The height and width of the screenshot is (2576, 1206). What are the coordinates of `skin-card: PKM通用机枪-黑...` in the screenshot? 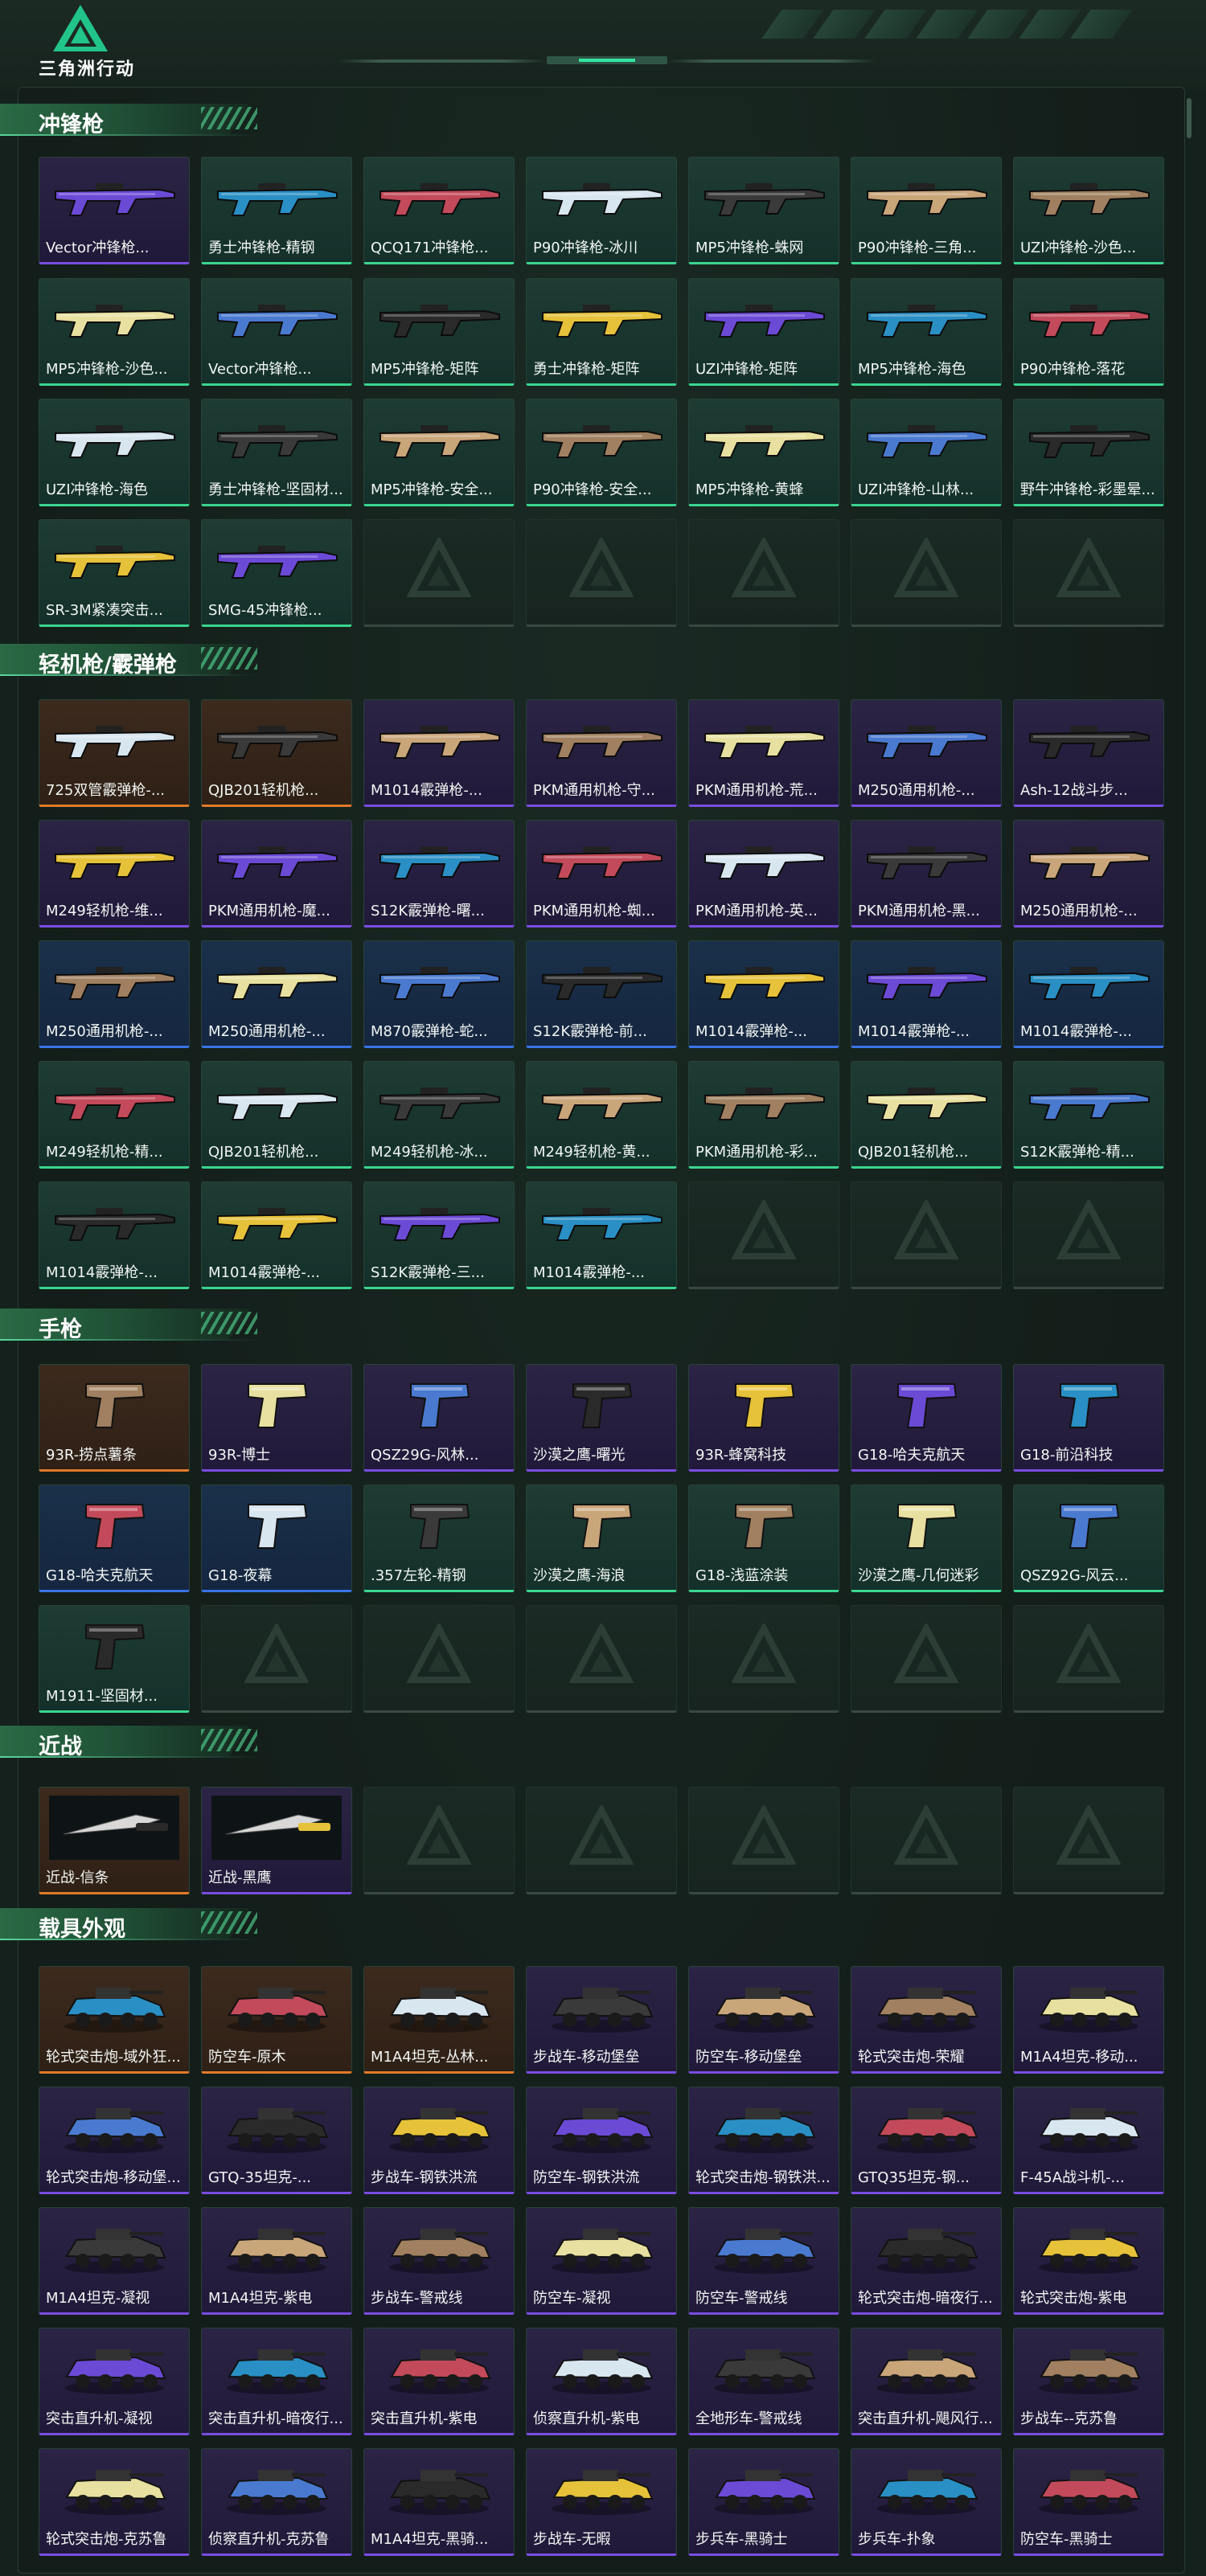 It's located at (926, 874).